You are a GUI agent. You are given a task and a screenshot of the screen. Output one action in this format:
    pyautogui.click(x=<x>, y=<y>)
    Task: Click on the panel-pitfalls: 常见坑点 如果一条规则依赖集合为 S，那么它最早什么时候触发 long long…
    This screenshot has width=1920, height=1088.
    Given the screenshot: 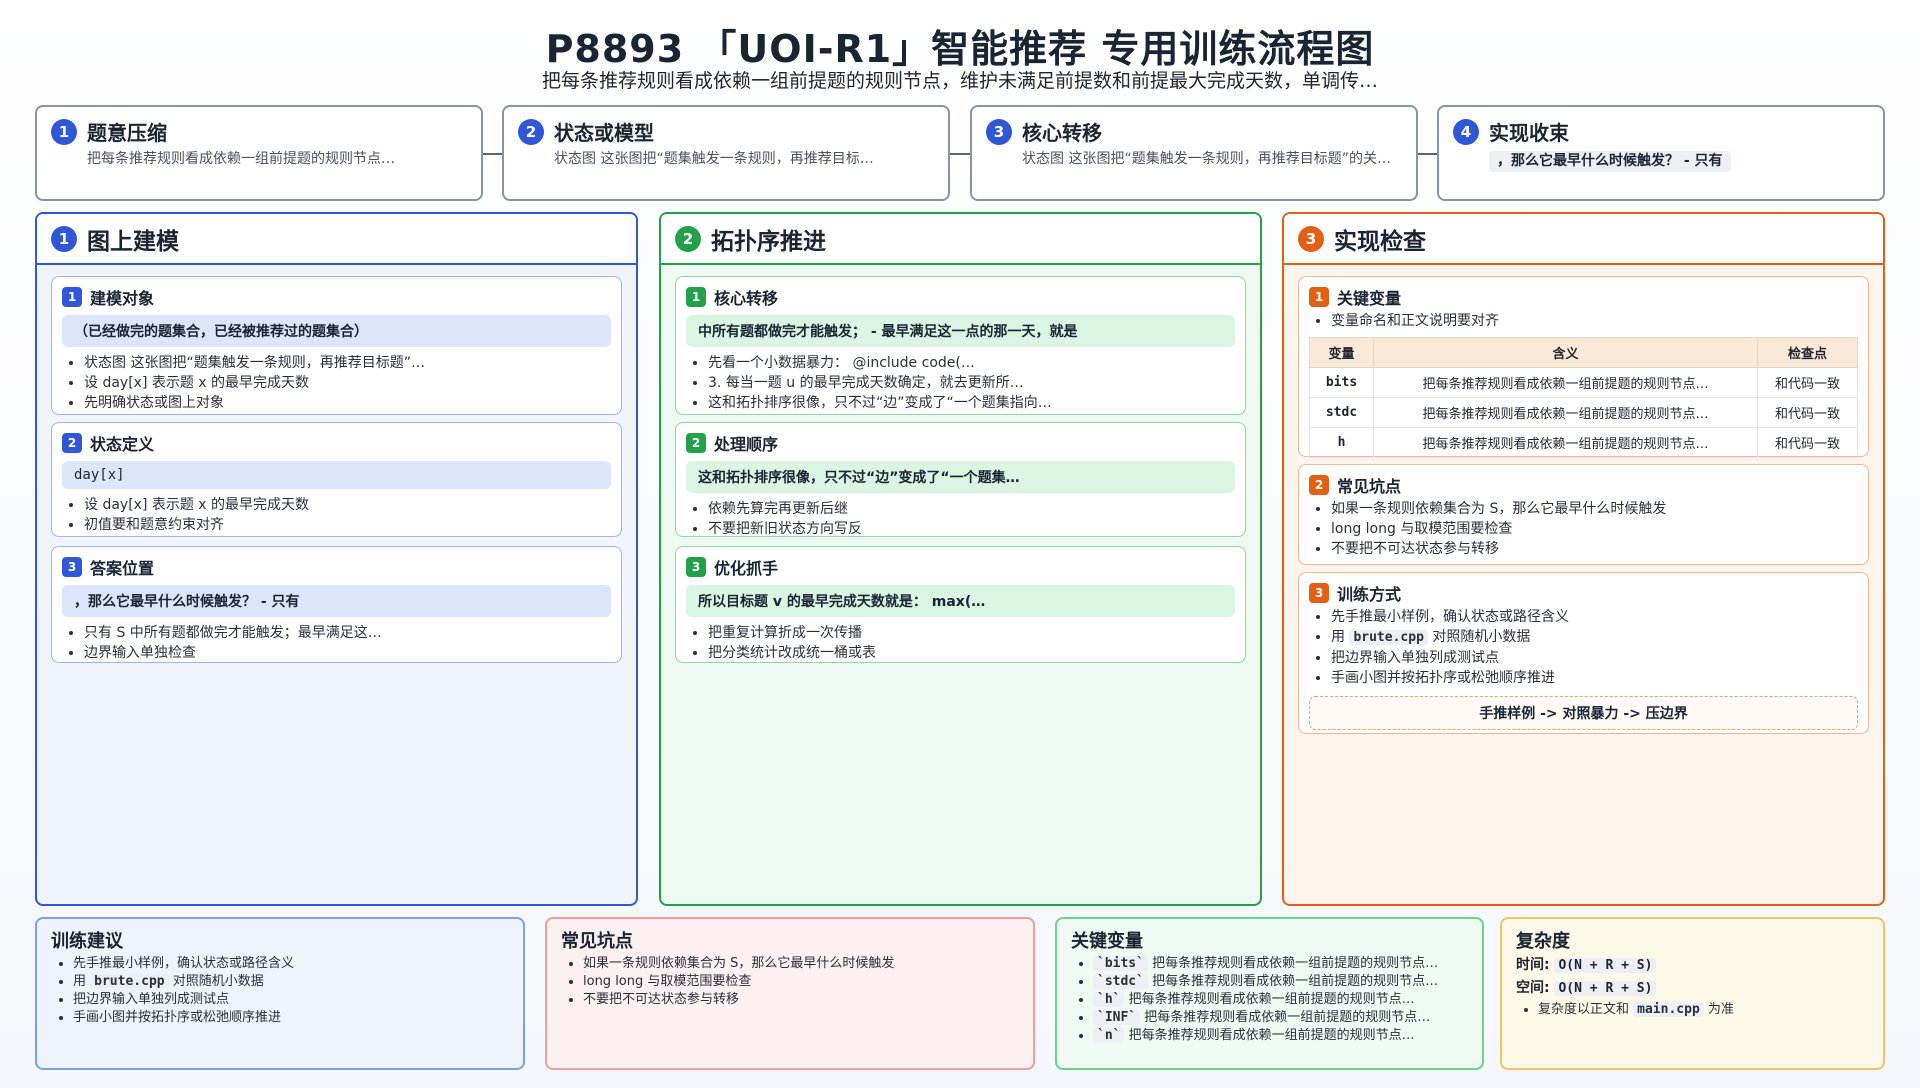 What is the action you would take?
    pyautogui.click(x=790, y=993)
    